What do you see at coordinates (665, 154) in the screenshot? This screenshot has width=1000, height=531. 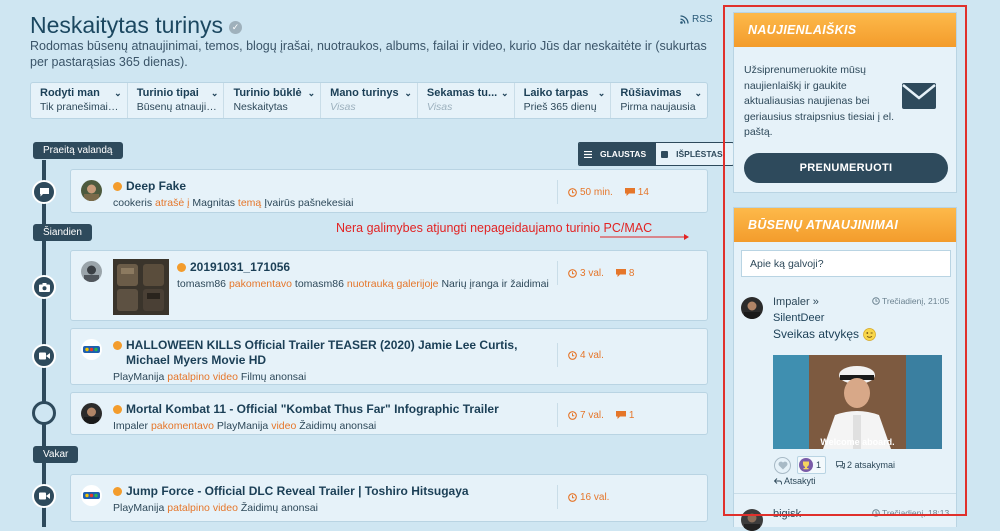 I see `square-icon` at bounding box center [665, 154].